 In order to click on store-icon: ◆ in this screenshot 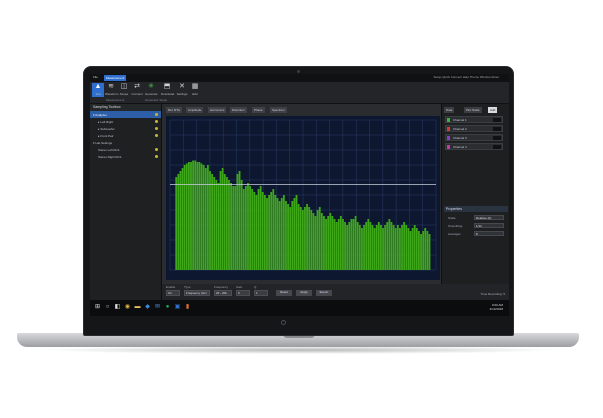, I will do `click(147, 307)`.